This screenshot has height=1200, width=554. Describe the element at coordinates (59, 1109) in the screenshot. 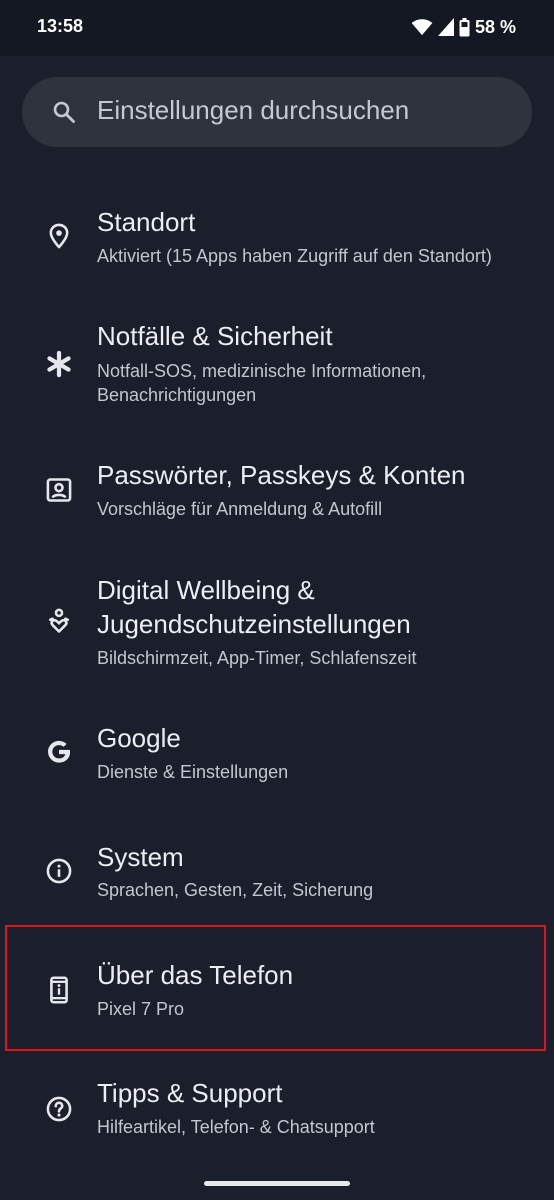

I see `help-circle-icon` at that location.